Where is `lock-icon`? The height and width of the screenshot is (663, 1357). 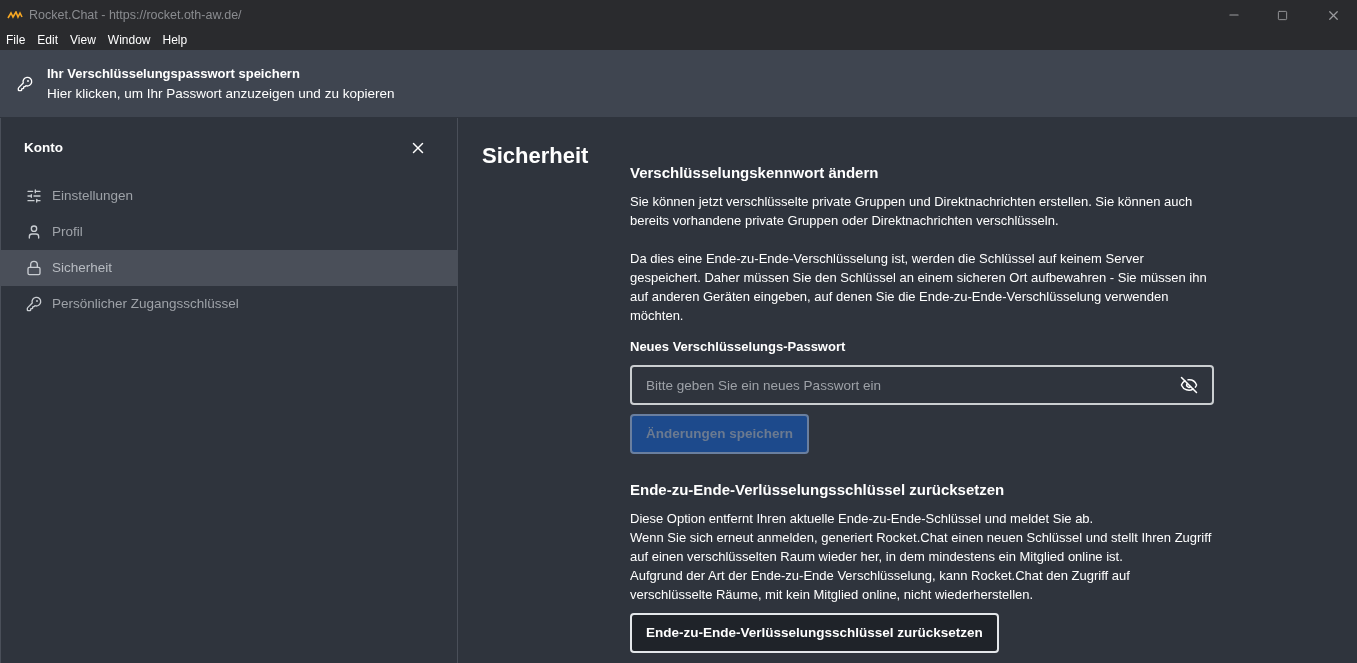 lock-icon is located at coordinates (34, 268).